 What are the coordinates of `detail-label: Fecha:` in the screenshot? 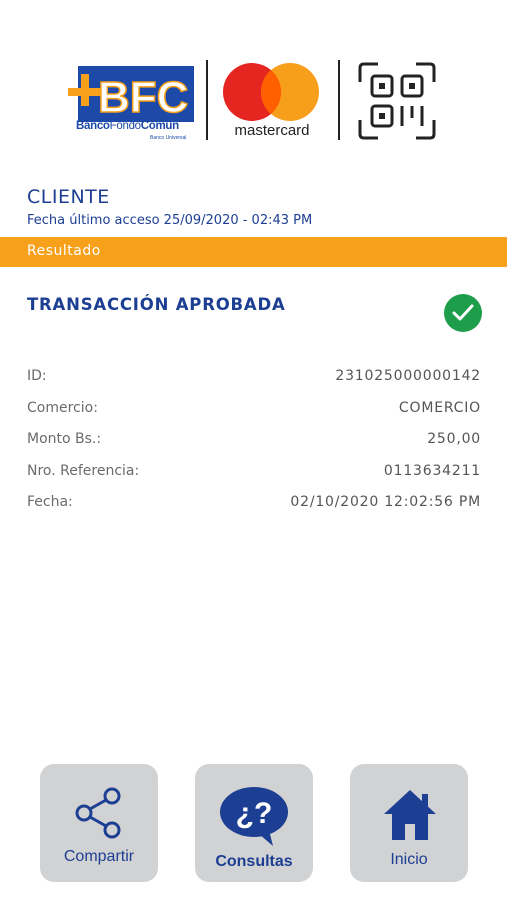 It's located at (50, 502).